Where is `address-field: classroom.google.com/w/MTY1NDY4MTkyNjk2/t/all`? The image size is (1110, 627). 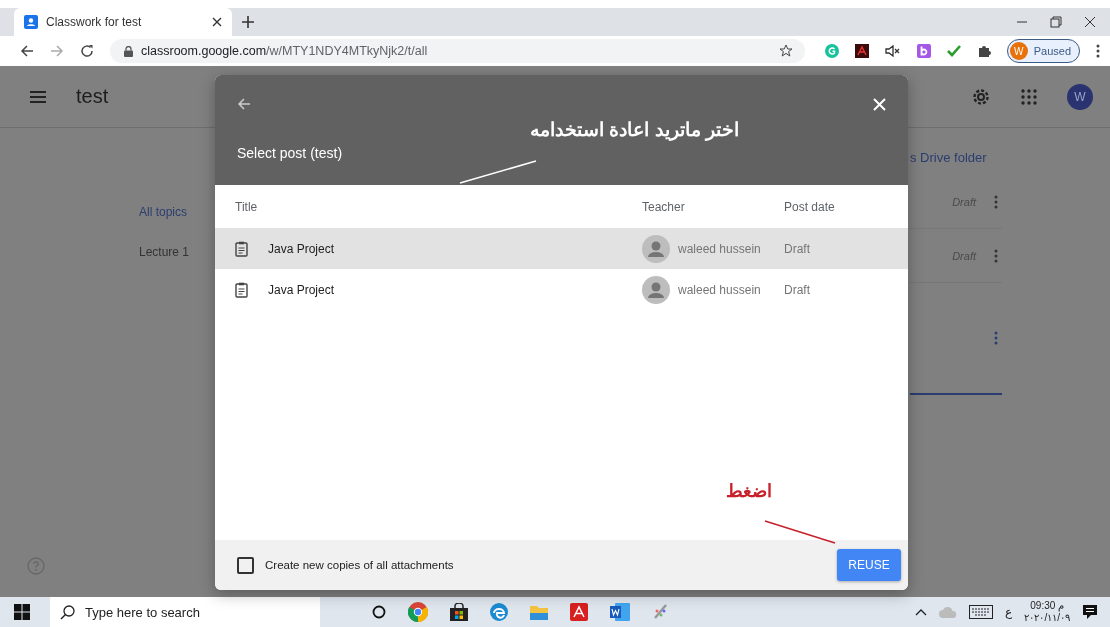
address-field: classroom.google.com/w/MTY1NDY4MTkyNjk2/t/all is located at coordinates (457, 51).